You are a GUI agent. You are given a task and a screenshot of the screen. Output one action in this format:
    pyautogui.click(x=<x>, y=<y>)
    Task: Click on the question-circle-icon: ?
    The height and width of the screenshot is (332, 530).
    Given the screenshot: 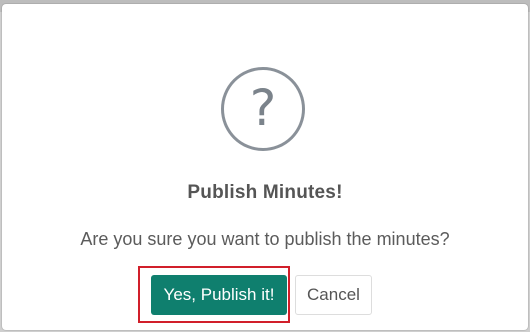 What is the action you would take?
    pyautogui.click(x=263, y=109)
    